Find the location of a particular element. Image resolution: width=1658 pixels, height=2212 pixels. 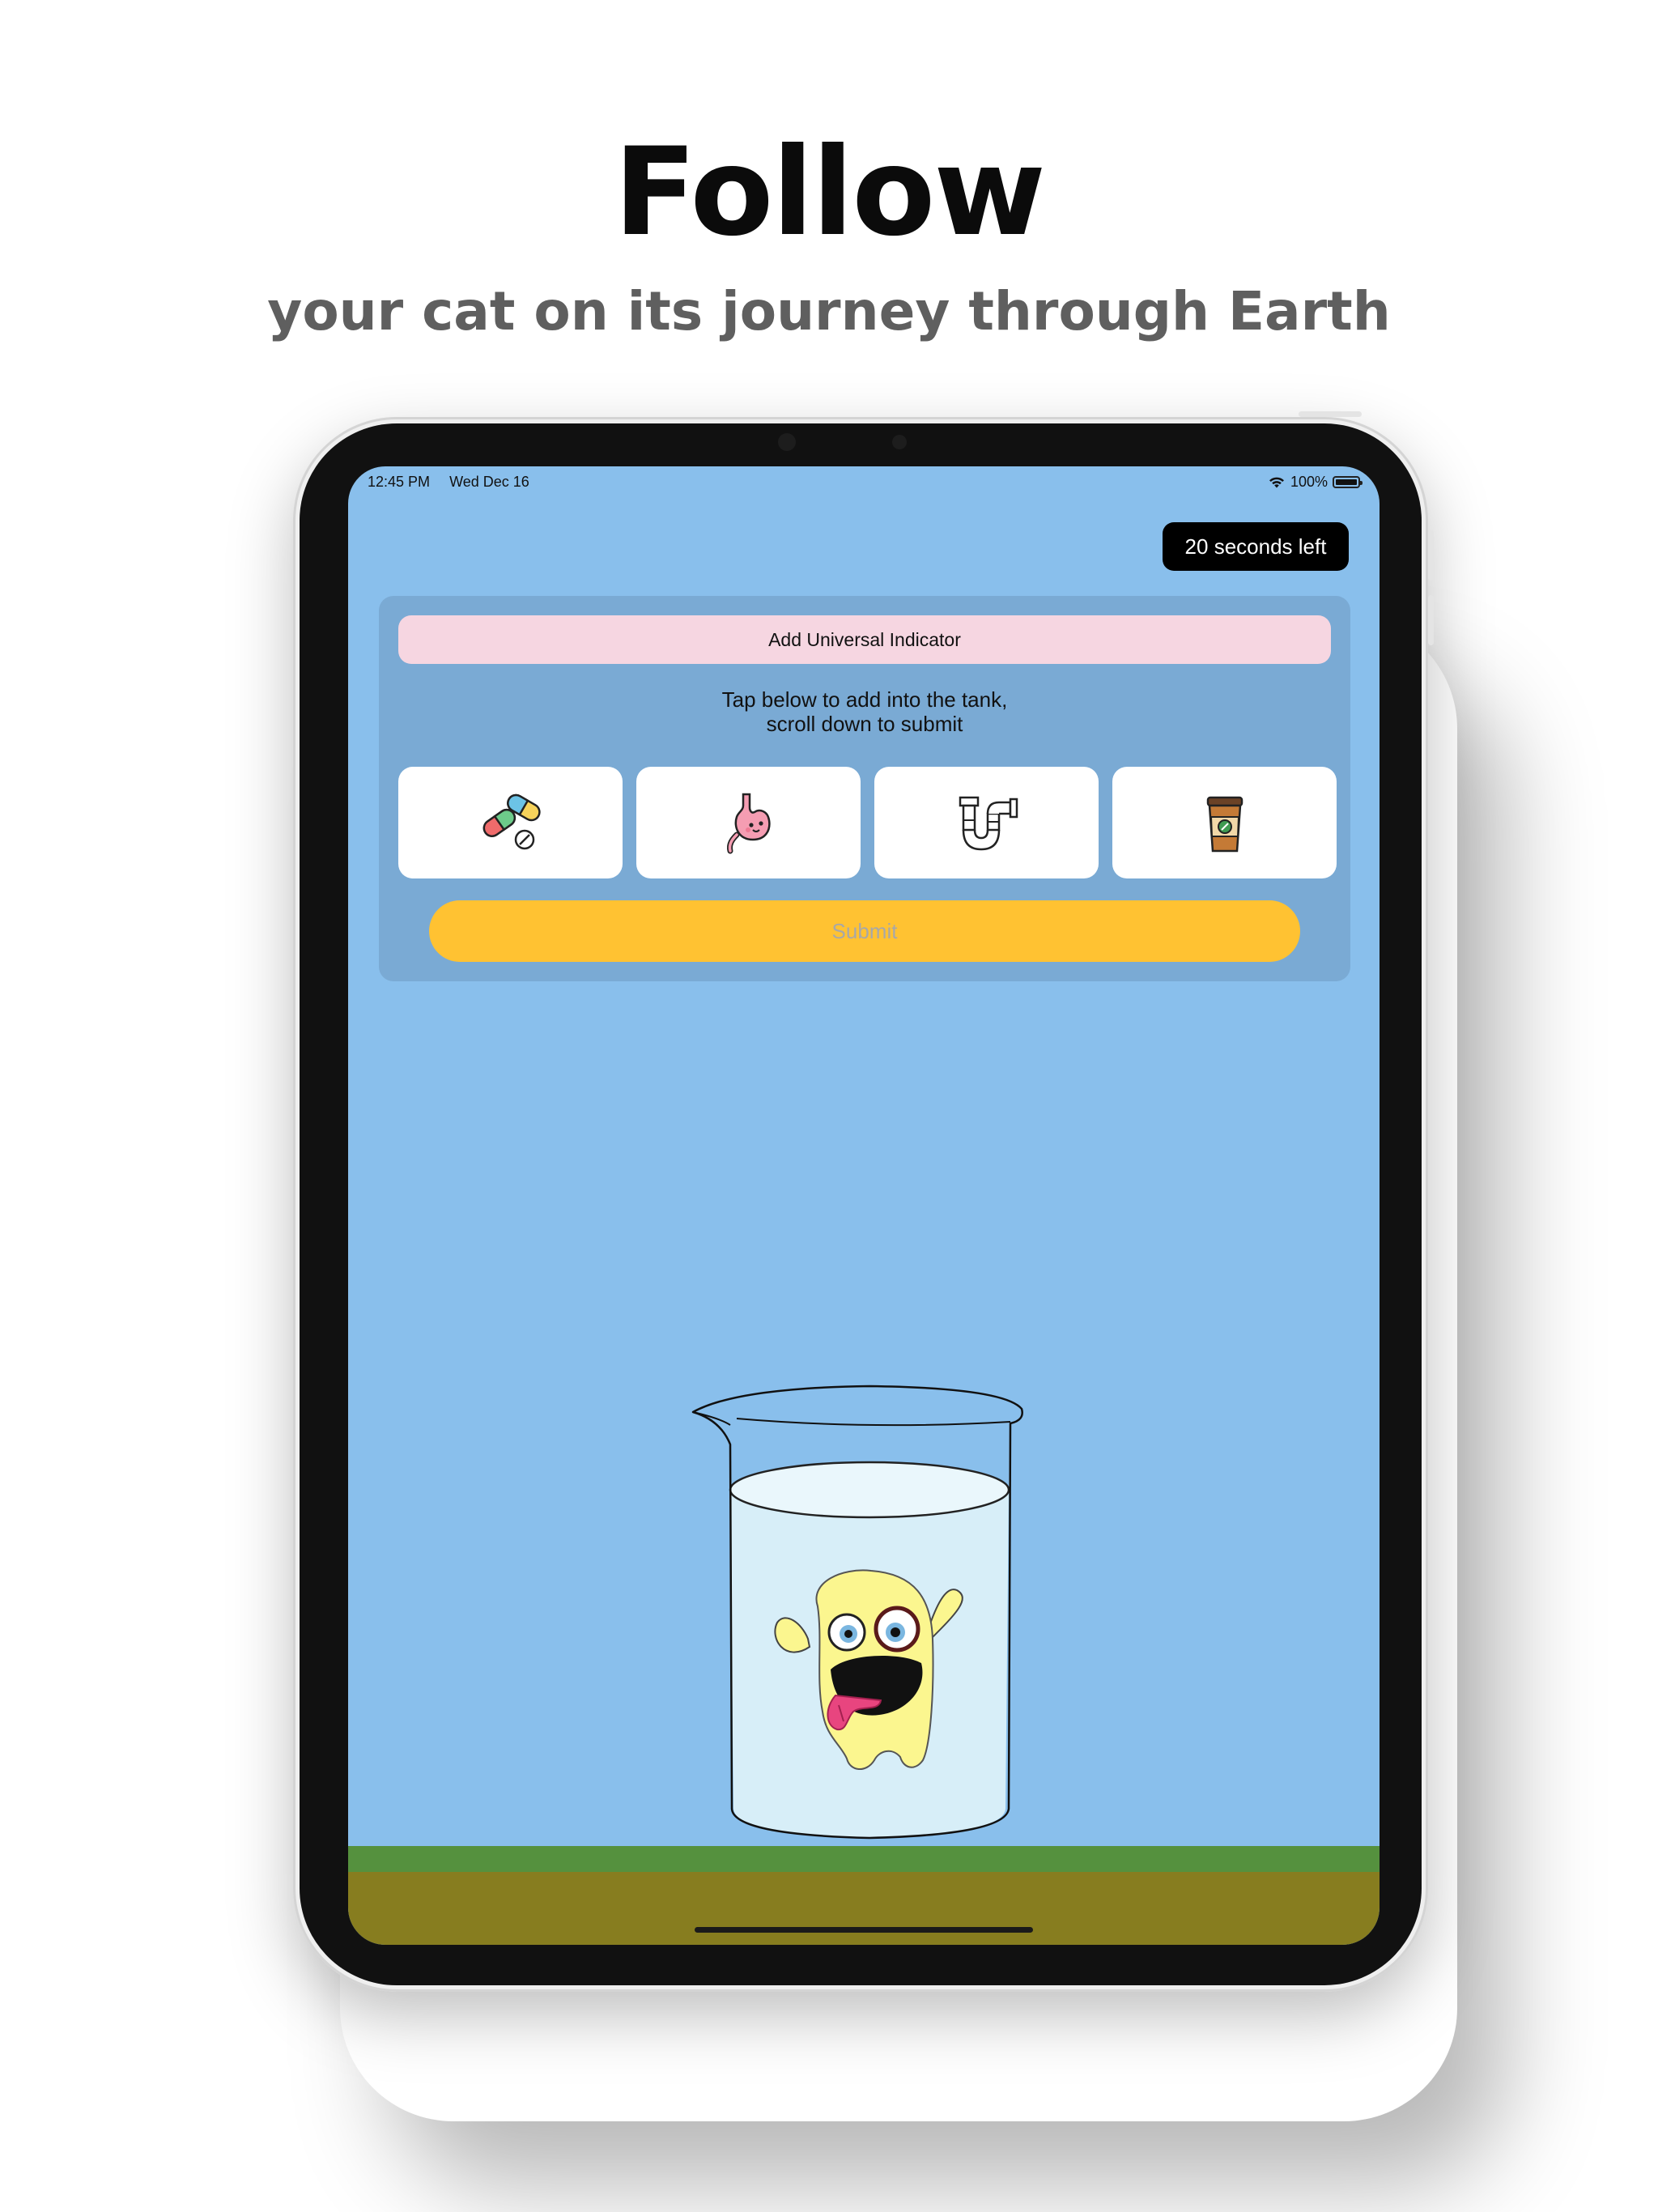

item-pills-button is located at coordinates (510, 823).